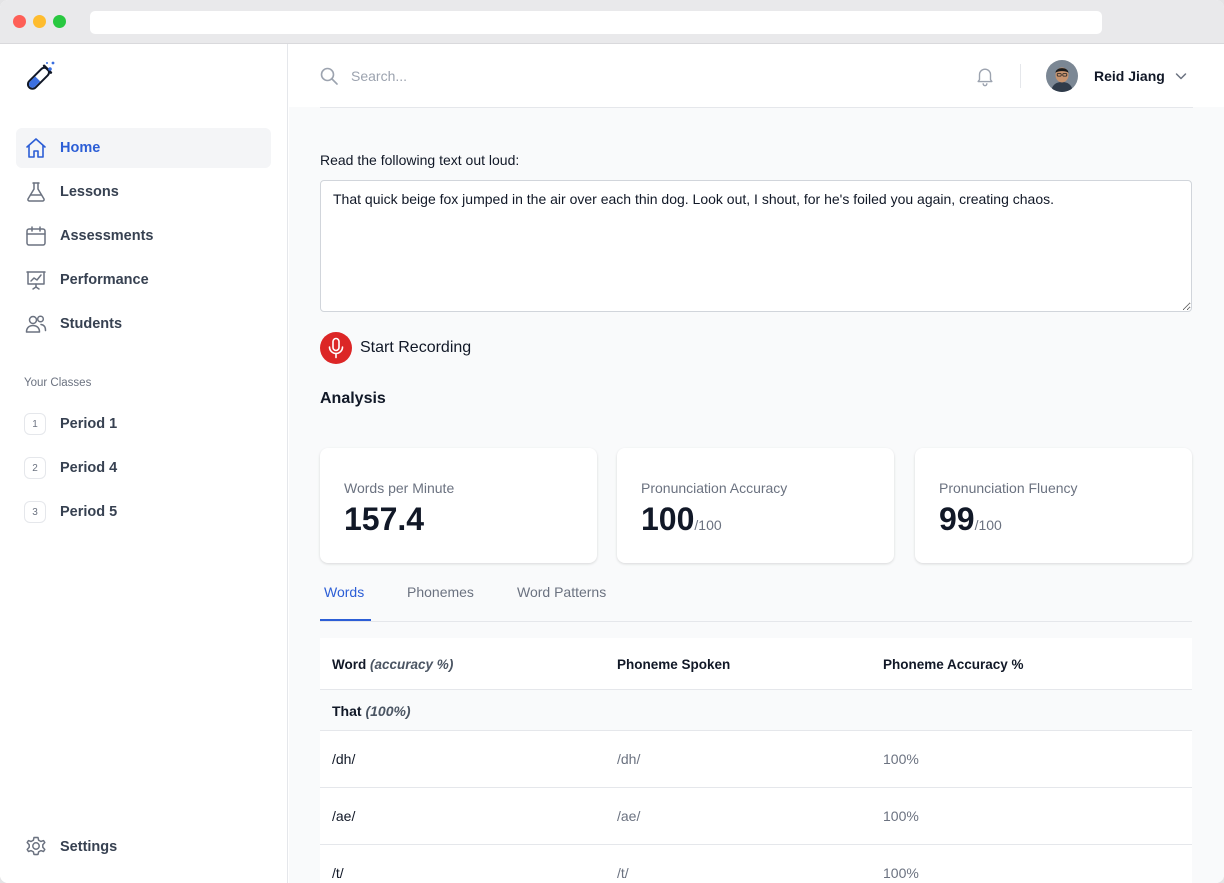  What do you see at coordinates (58, 383) in the screenshot?
I see `your-classes-heading: Your Classes` at bounding box center [58, 383].